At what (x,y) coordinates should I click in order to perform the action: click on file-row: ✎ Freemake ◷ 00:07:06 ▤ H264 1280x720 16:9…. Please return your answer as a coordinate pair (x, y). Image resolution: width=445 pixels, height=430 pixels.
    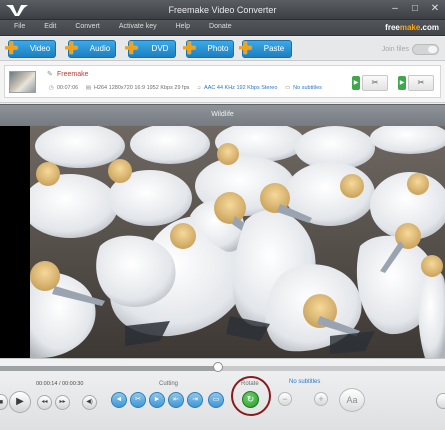
    Looking at the image, I should click on (222, 81).